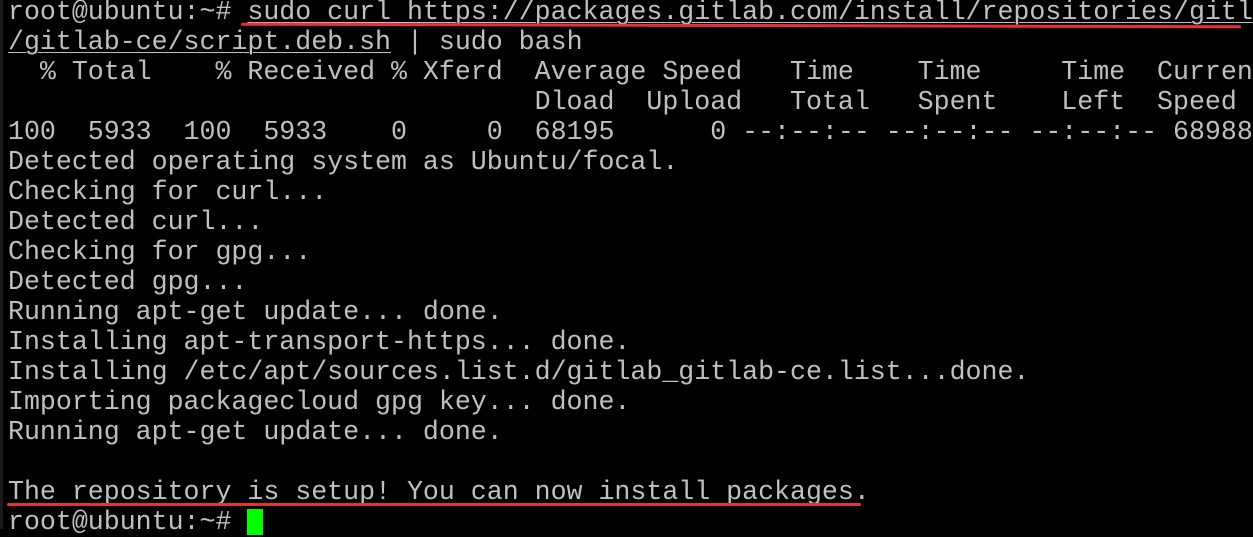  I want to click on output-line: Installing apt-transport-https... done., so click(319, 342).